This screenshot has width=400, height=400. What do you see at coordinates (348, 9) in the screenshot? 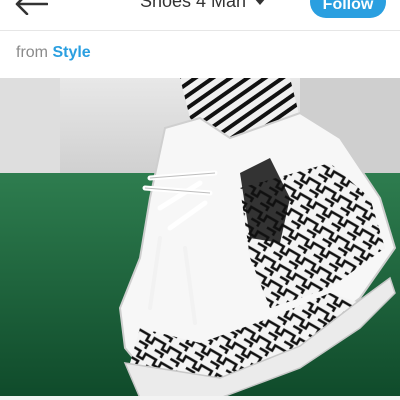
I see `follow-button: Follow` at bounding box center [348, 9].